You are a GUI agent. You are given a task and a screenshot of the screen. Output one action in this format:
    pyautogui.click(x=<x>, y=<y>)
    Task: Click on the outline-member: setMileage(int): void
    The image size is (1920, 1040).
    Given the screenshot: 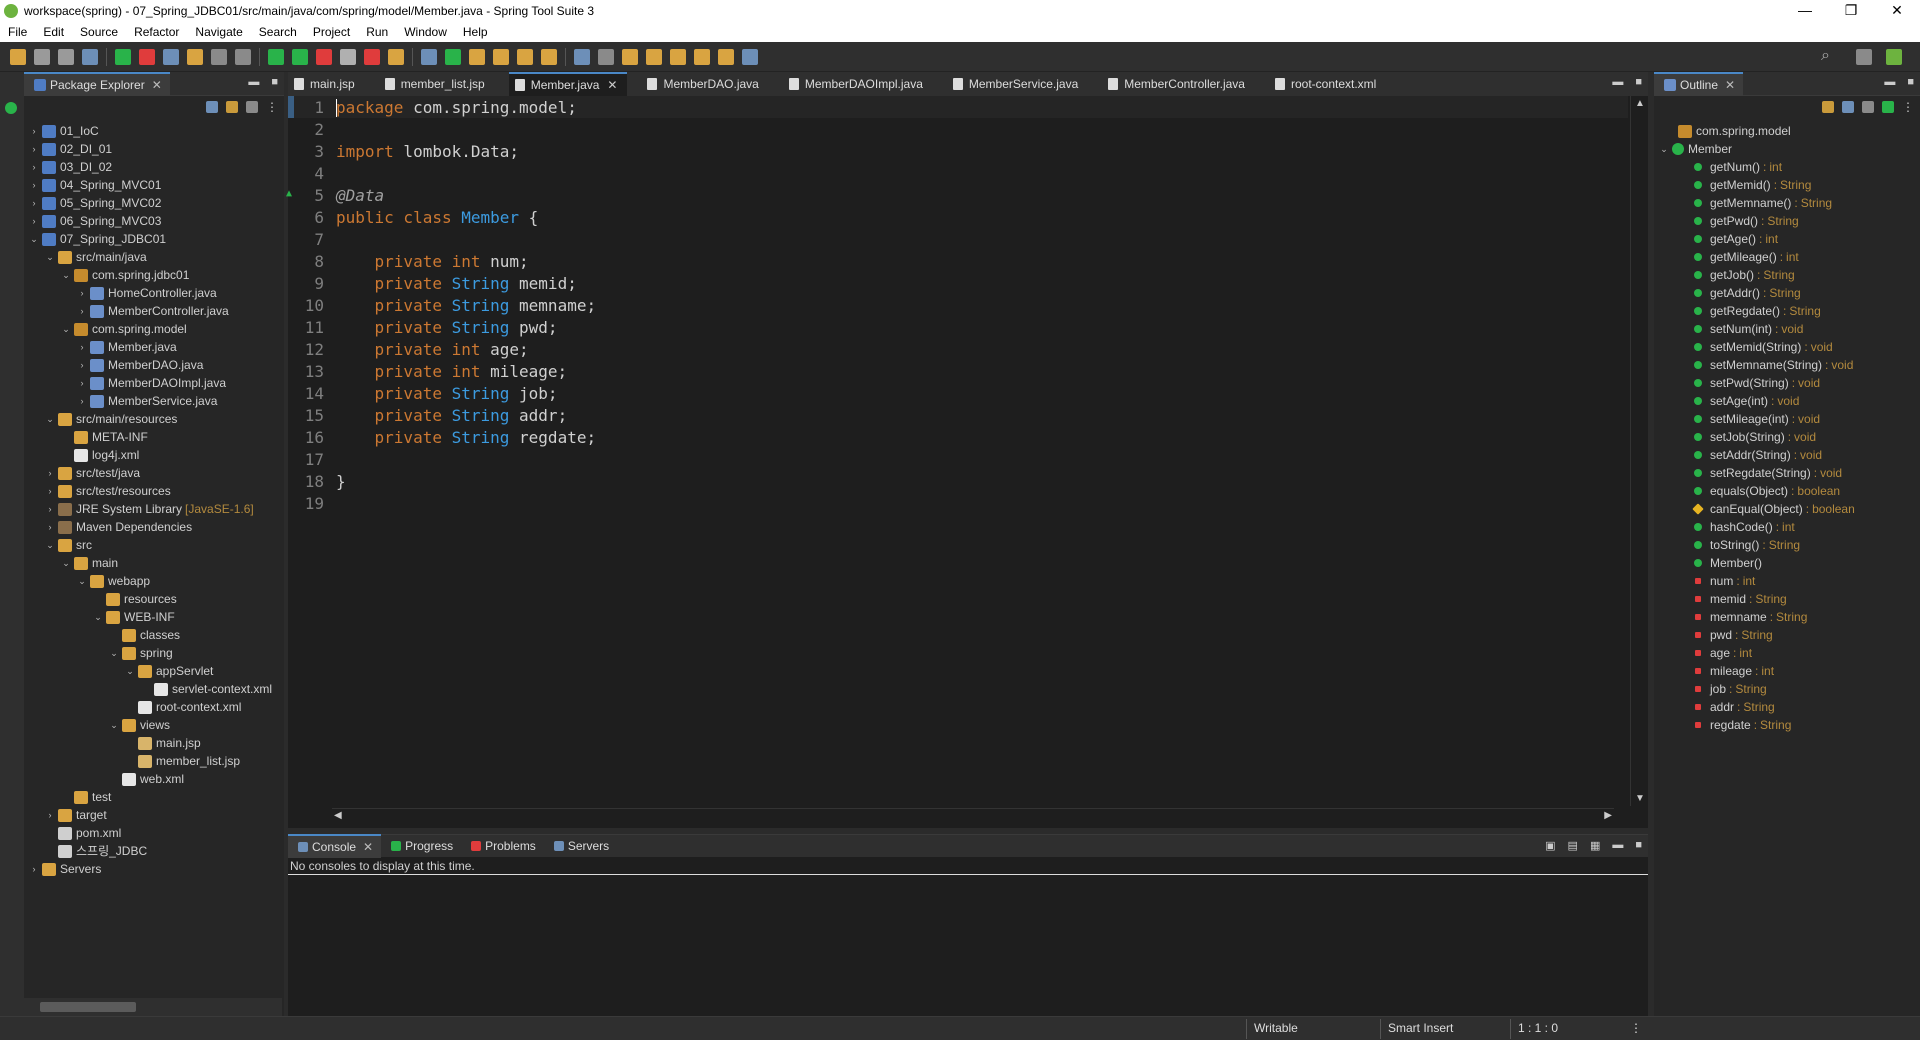 What is the action you would take?
    pyautogui.click(x=1755, y=419)
    